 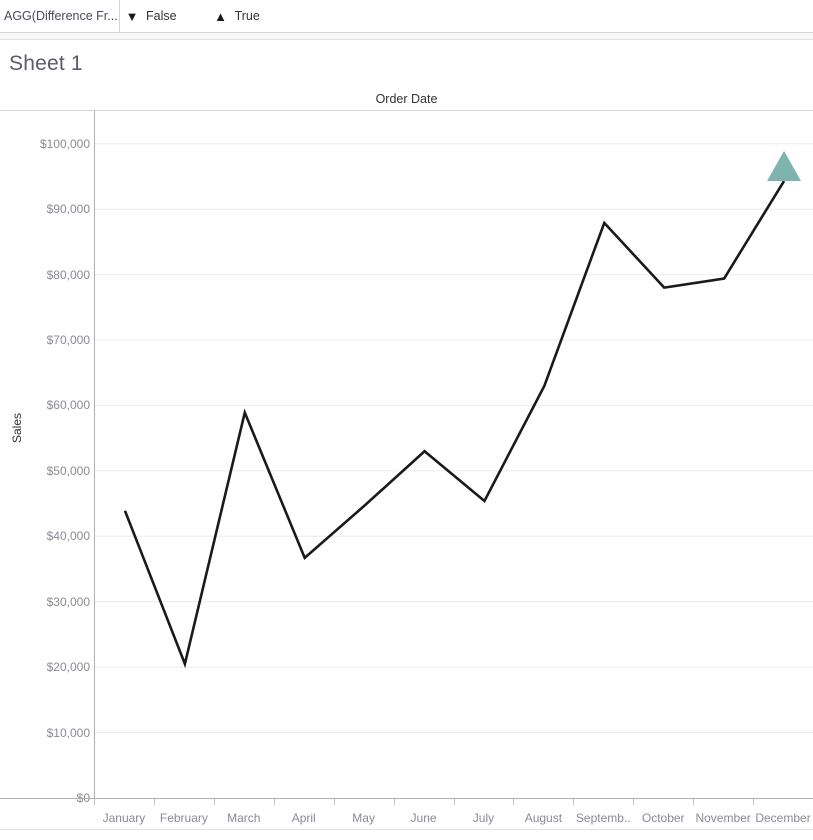 I want to click on triangle-up-icon: ▲, so click(x=221, y=16).